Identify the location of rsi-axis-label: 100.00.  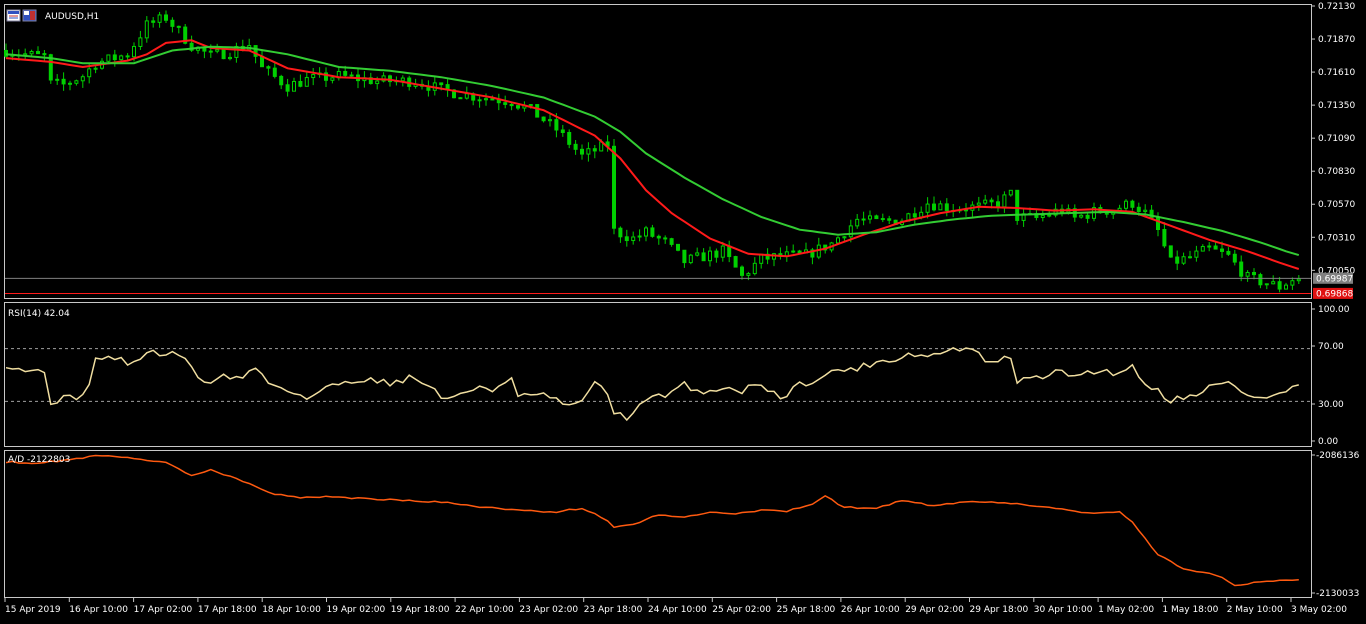
(1334, 310).